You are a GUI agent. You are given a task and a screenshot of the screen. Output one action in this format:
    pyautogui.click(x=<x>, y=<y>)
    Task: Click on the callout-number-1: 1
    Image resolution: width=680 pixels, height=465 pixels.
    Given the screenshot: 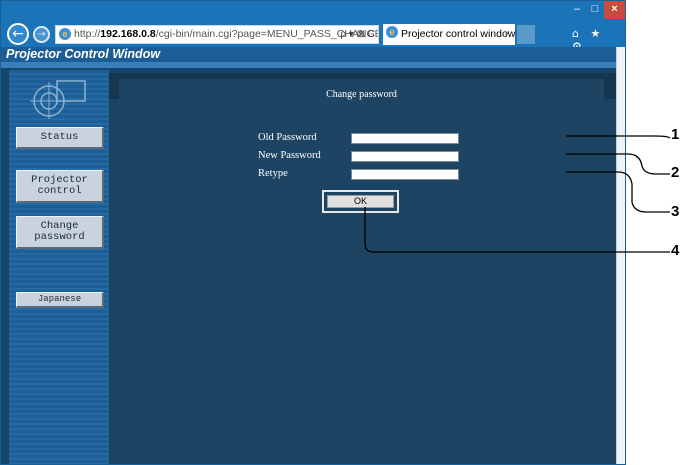 What is the action you would take?
    pyautogui.click(x=675, y=134)
    